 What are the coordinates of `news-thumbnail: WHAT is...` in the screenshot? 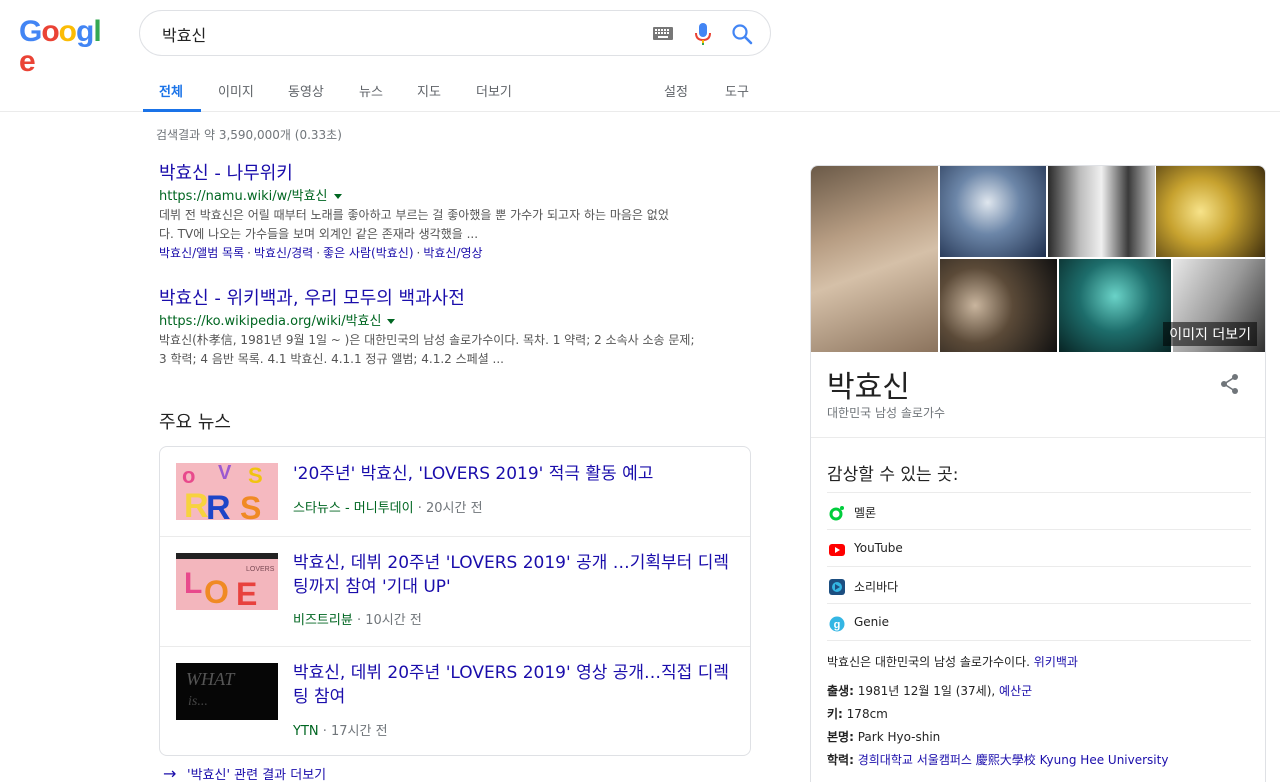 It's located at (227, 691).